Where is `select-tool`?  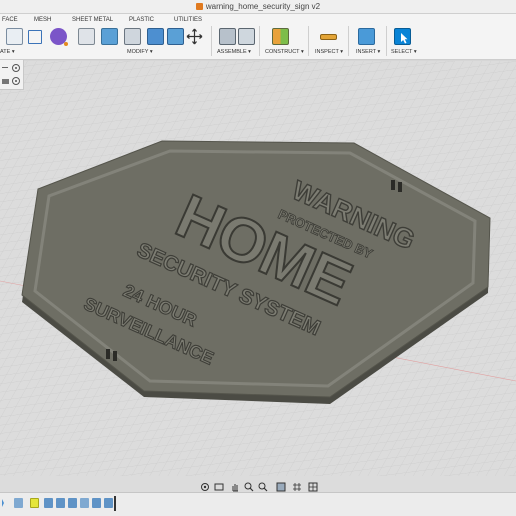 select-tool is located at coordinates (402, 36).